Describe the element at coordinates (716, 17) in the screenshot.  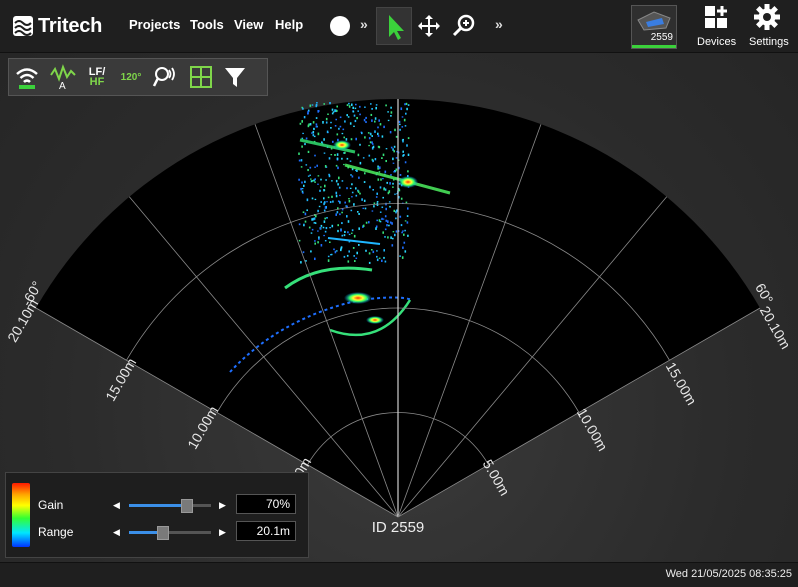
I see `devices-button` at that location.